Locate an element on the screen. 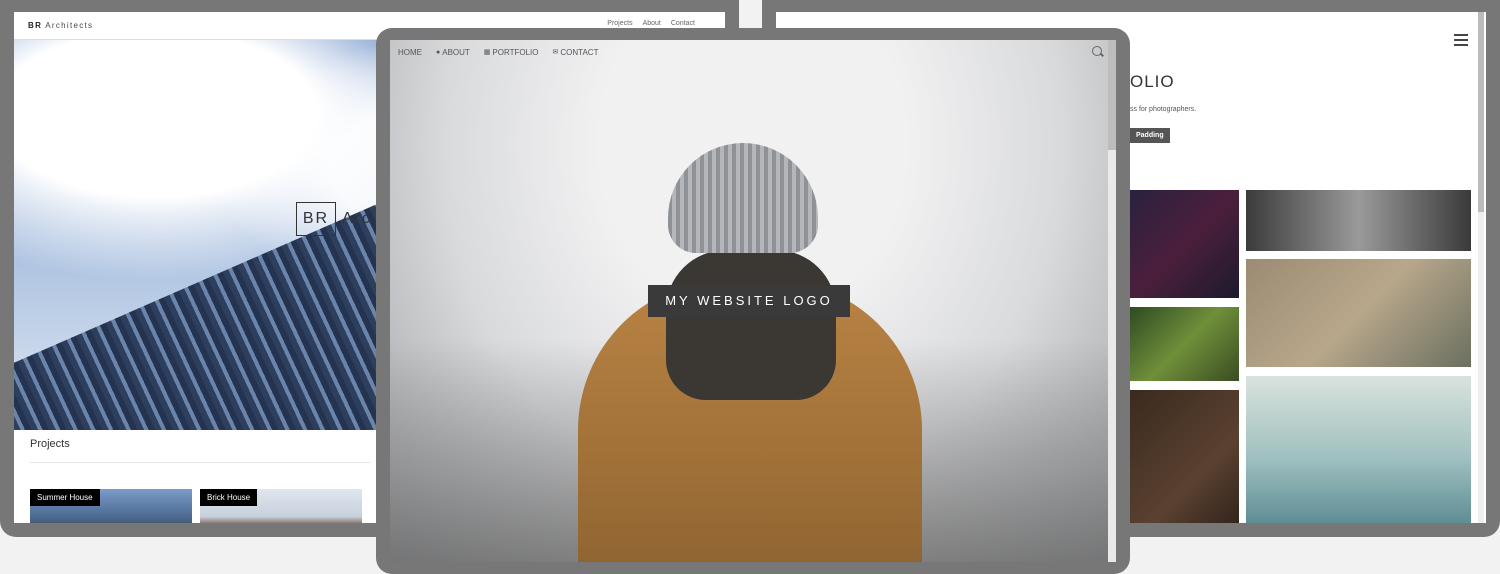  top-nav: HOME ● ABOUT ▦ PORTFOLIO ✉ CONTACT is located at coordinates (753, 52).